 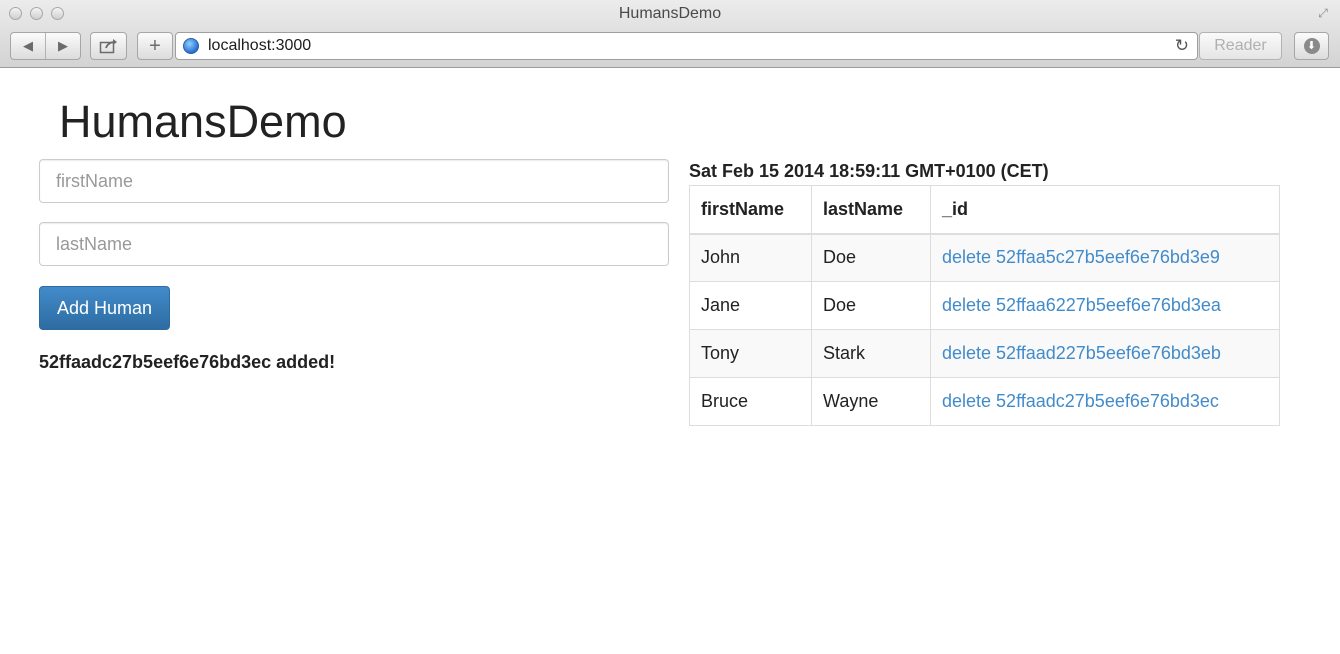 I want to click on last-name-cell: Stark, so click(x=871, y=353).